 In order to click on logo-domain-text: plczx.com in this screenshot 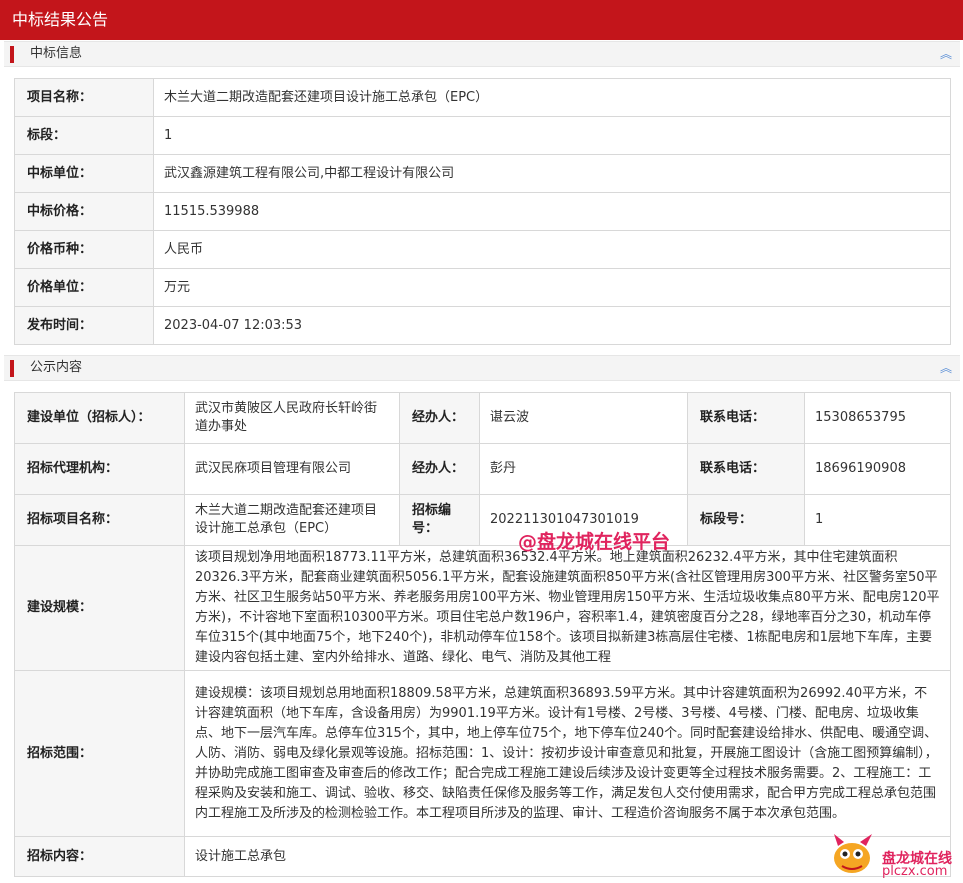, I will do `click(915, 871)`.